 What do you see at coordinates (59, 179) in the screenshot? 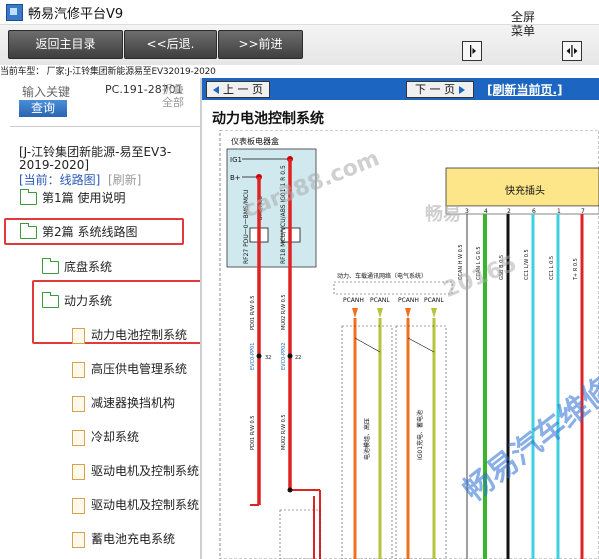
I see `current-category-link: [当前：线路图]` at bounding box center [59, 179].